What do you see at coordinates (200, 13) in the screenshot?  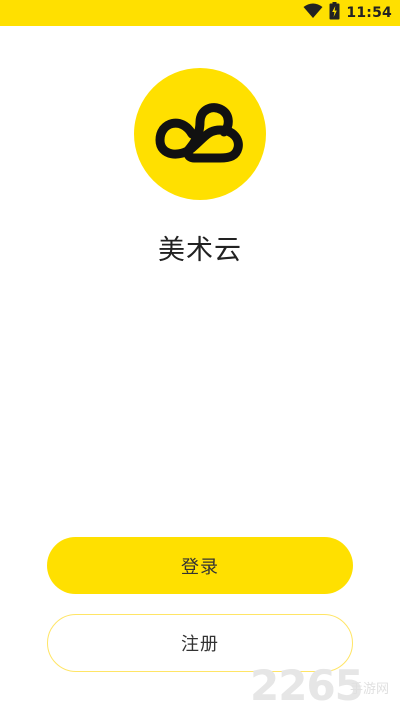 I see `status-bar: 11:54` at bounding box center [200, 13].